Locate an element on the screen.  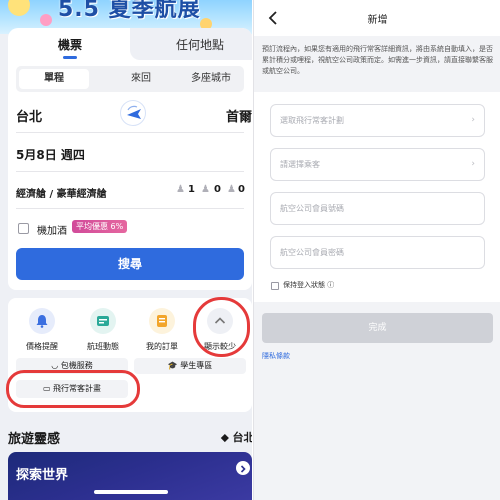
member-number-placeholder: 航空公司會員號碼 is located at coordinates (312, 208).